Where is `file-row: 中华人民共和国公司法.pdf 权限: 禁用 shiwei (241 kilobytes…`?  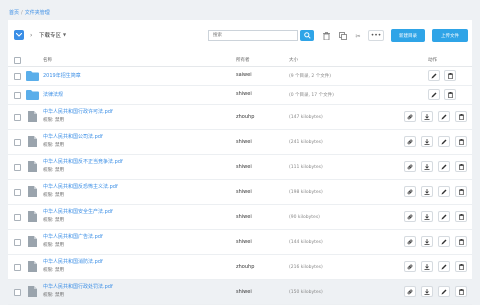 file-row: 中华人民共和国公司法.pdf 权限: 禁用 shiwei (241 kilobytes… is located at coordinates (240, 142).